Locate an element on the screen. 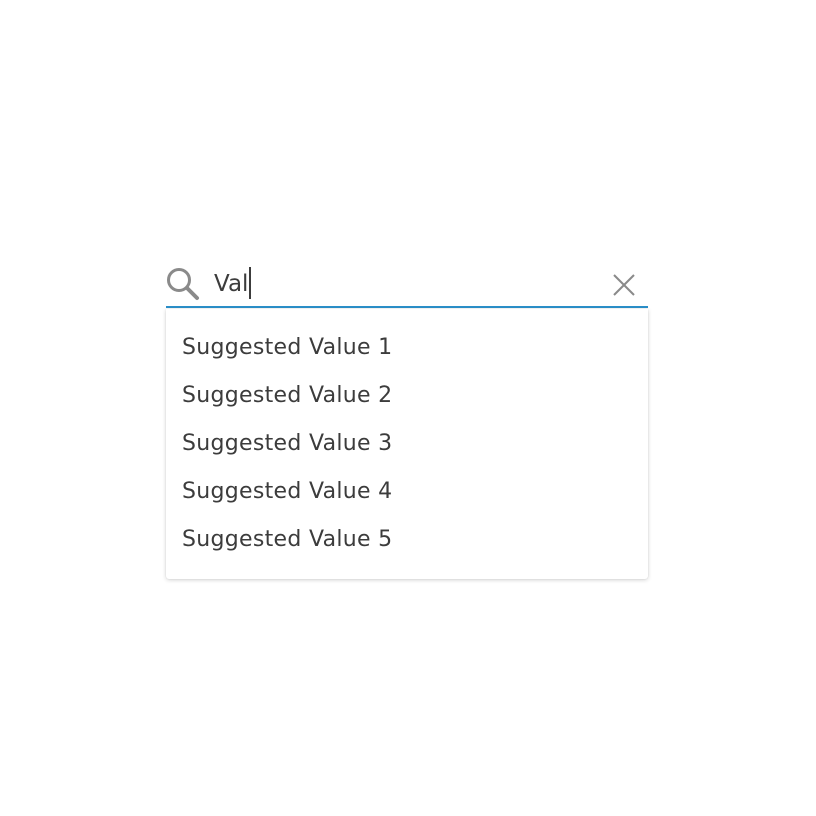  search-field: Val is located at coordinates (407, 285).